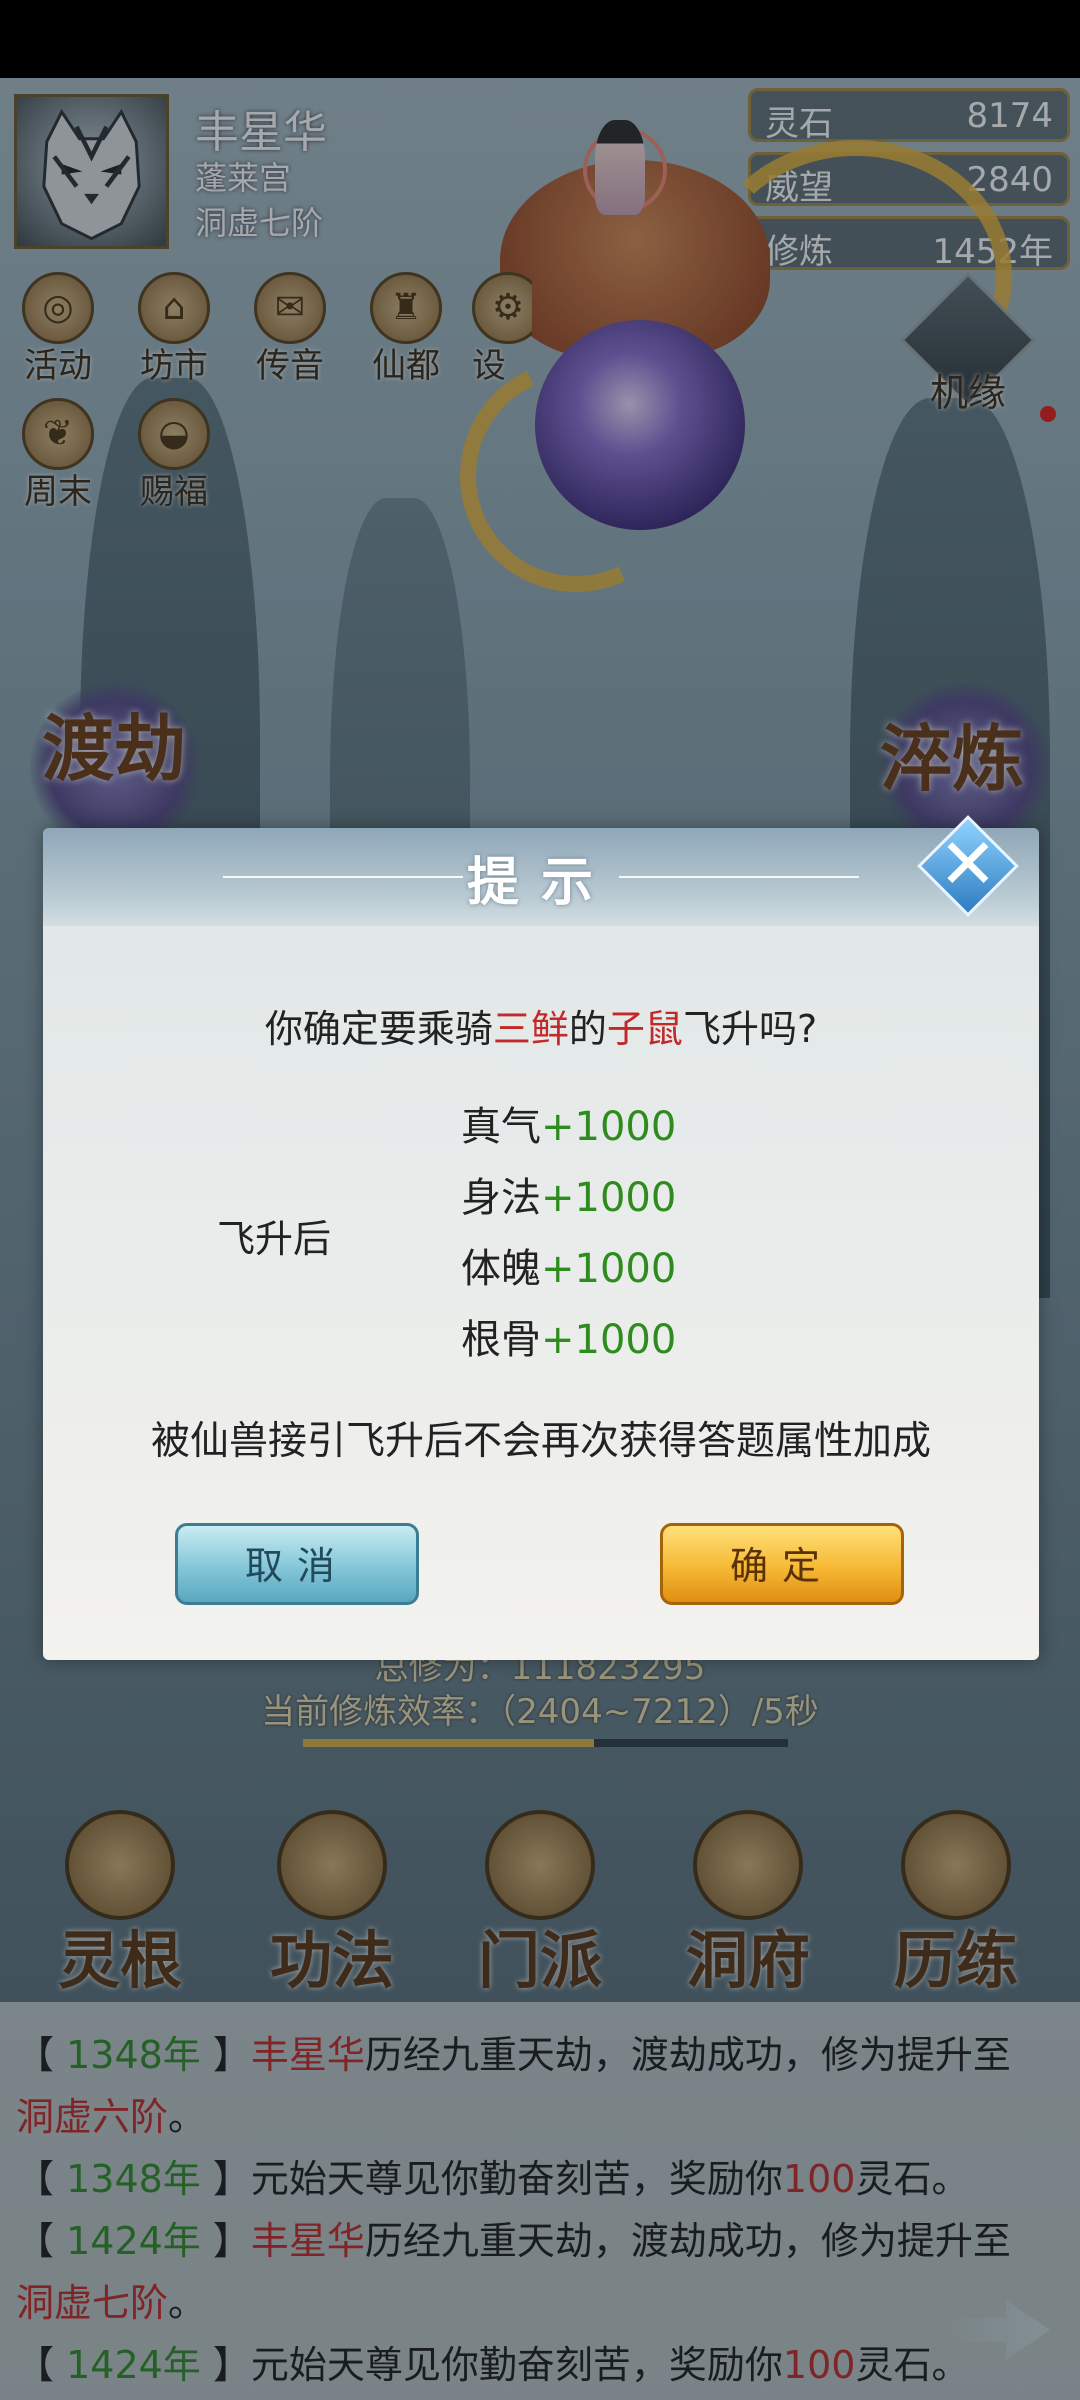 This screenshot has width=1080, height=2400. Describe the element at coordinates (274, 1239) in the screenshot. I see `after-ascension-label: 飞升后` at that location.